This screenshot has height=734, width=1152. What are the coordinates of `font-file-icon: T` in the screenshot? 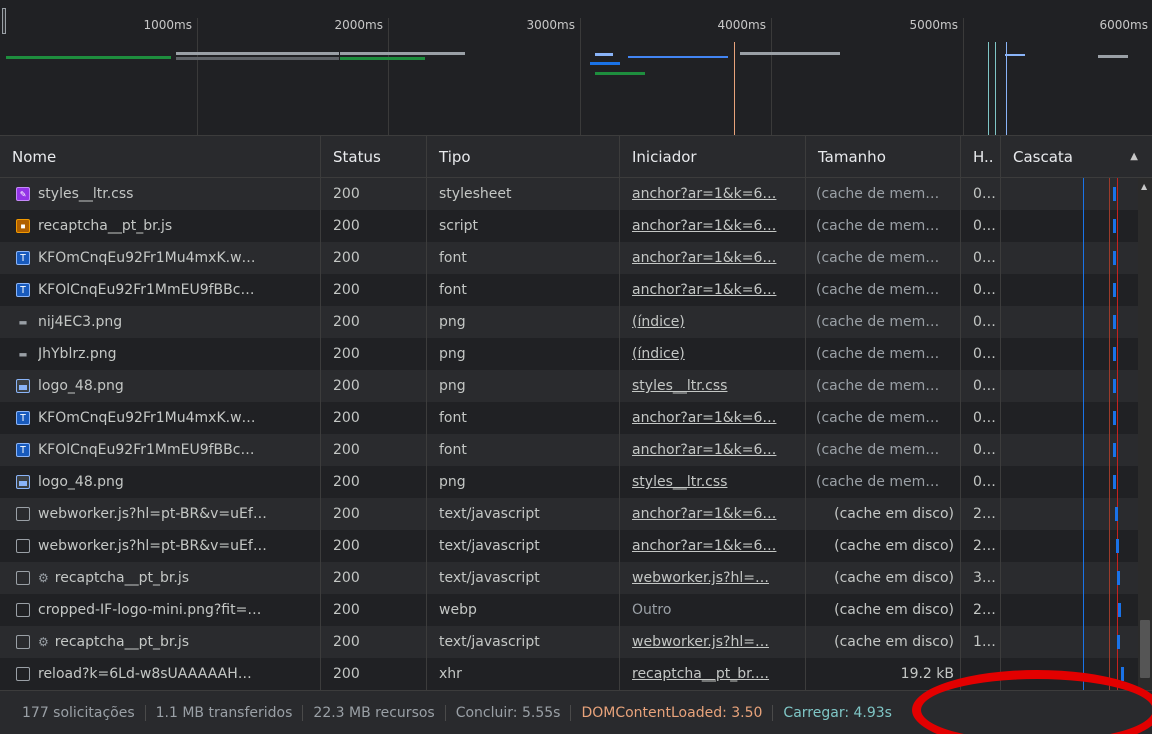 It's located at (23, 418).